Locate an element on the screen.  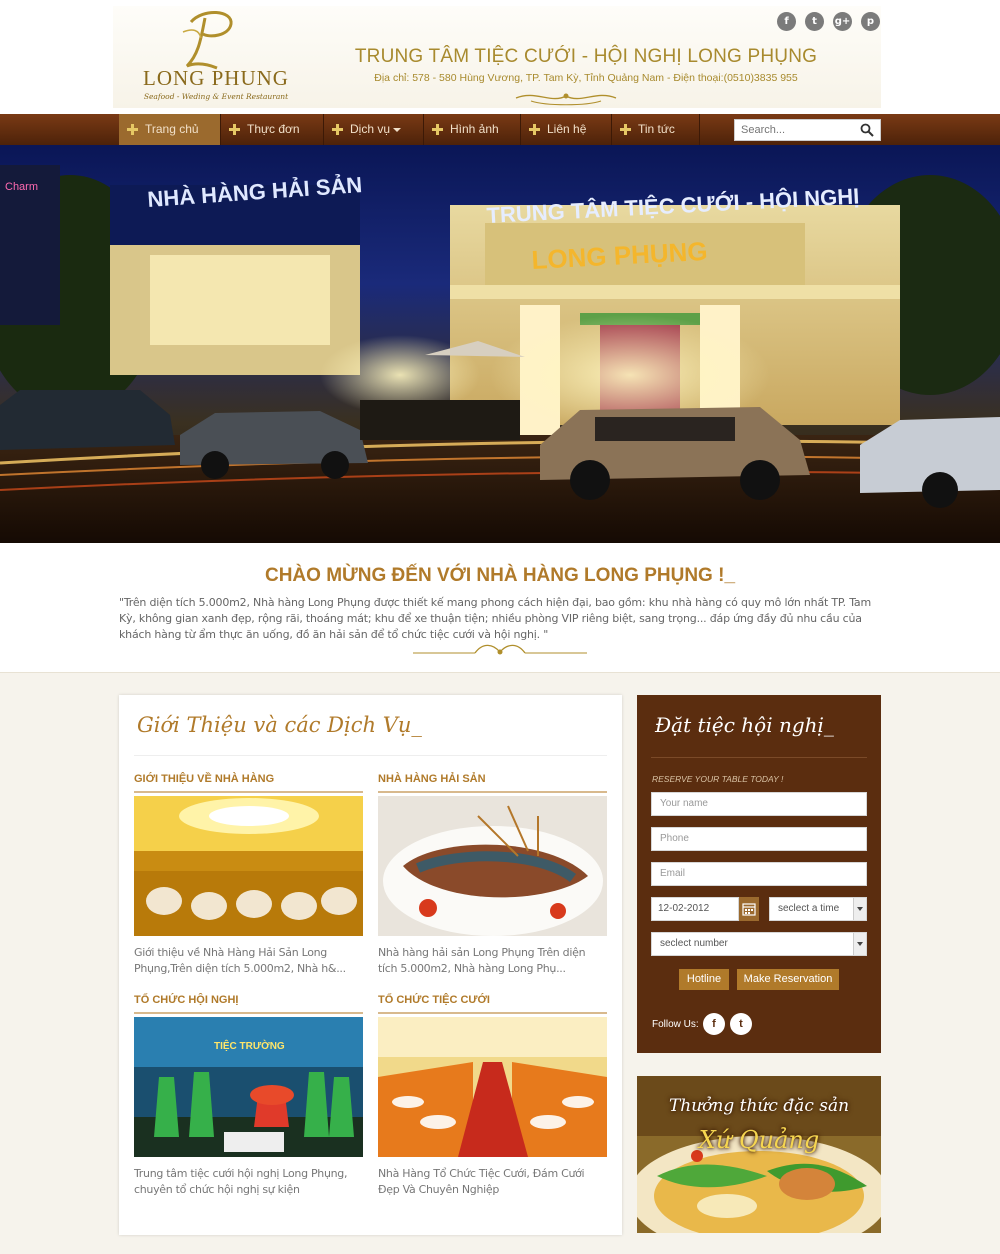
time-select: seclect a time is located at coordinates (818, 909).